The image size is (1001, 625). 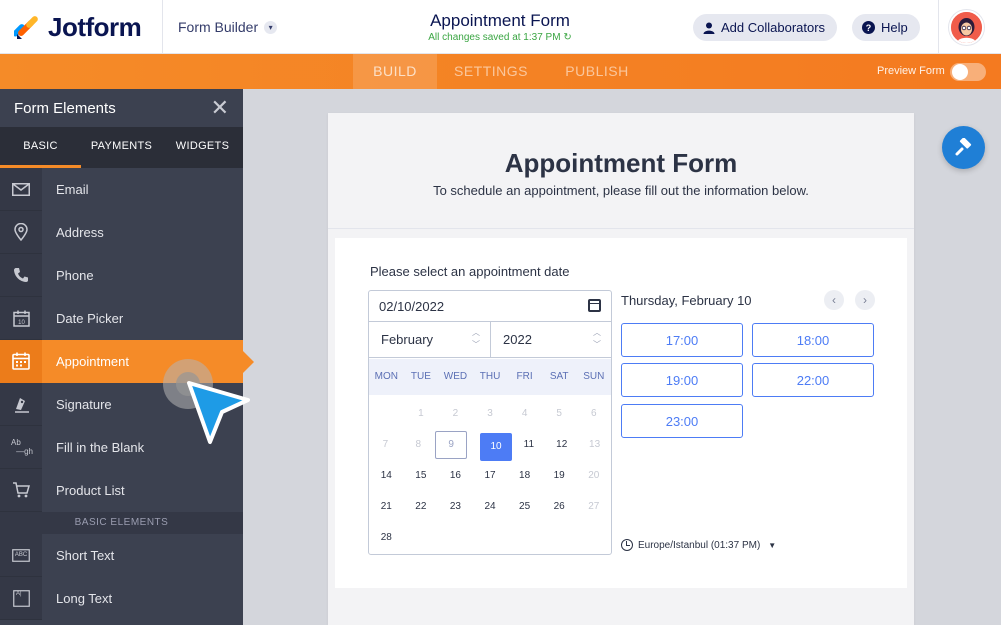 What do you see at coordinates (90, 490) in the screenshot?
I see `element-label: Product List` at bounding box center [90, 490].